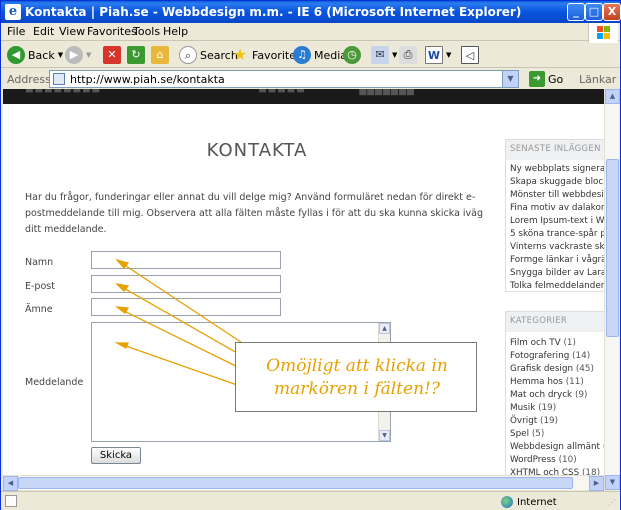 The width and height of the screenshot is (621, 510). What do you see at coordinates (116, 455) in the screenshot?
I see `submit-button: Skicka` at bounding box center [116, 455].